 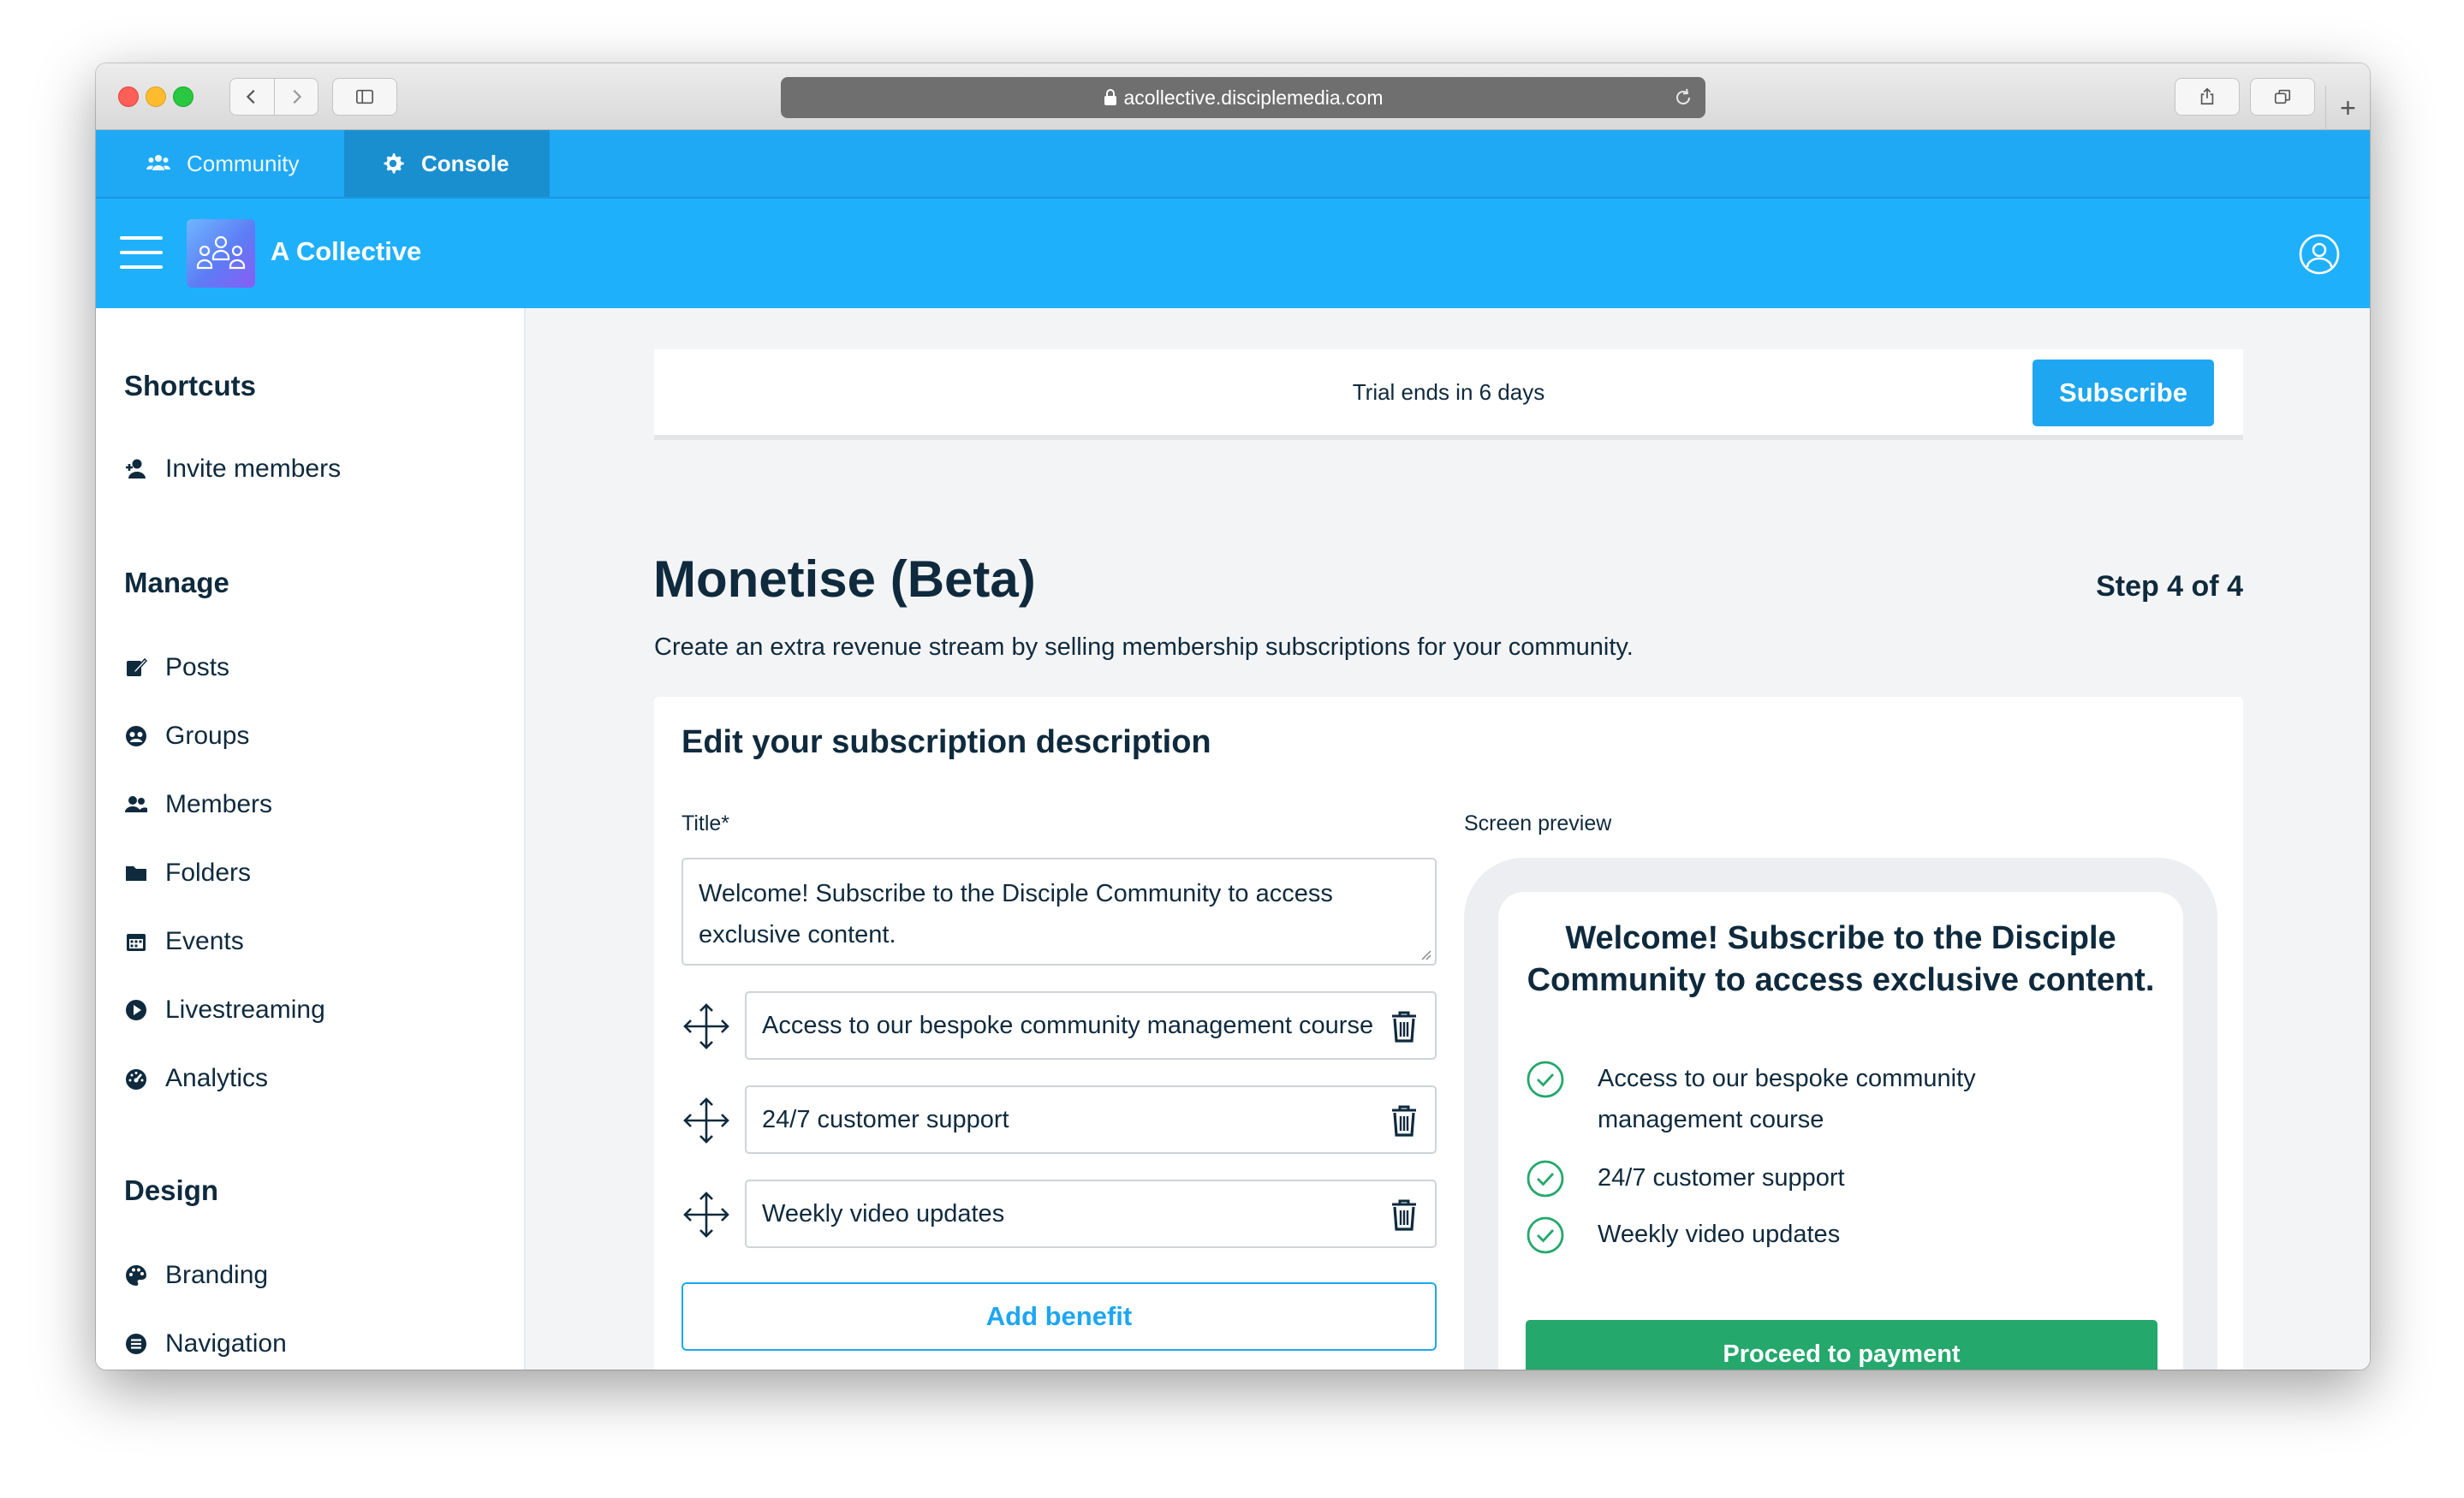 I want to click on calendar-icon, so click(x=136, y=943).